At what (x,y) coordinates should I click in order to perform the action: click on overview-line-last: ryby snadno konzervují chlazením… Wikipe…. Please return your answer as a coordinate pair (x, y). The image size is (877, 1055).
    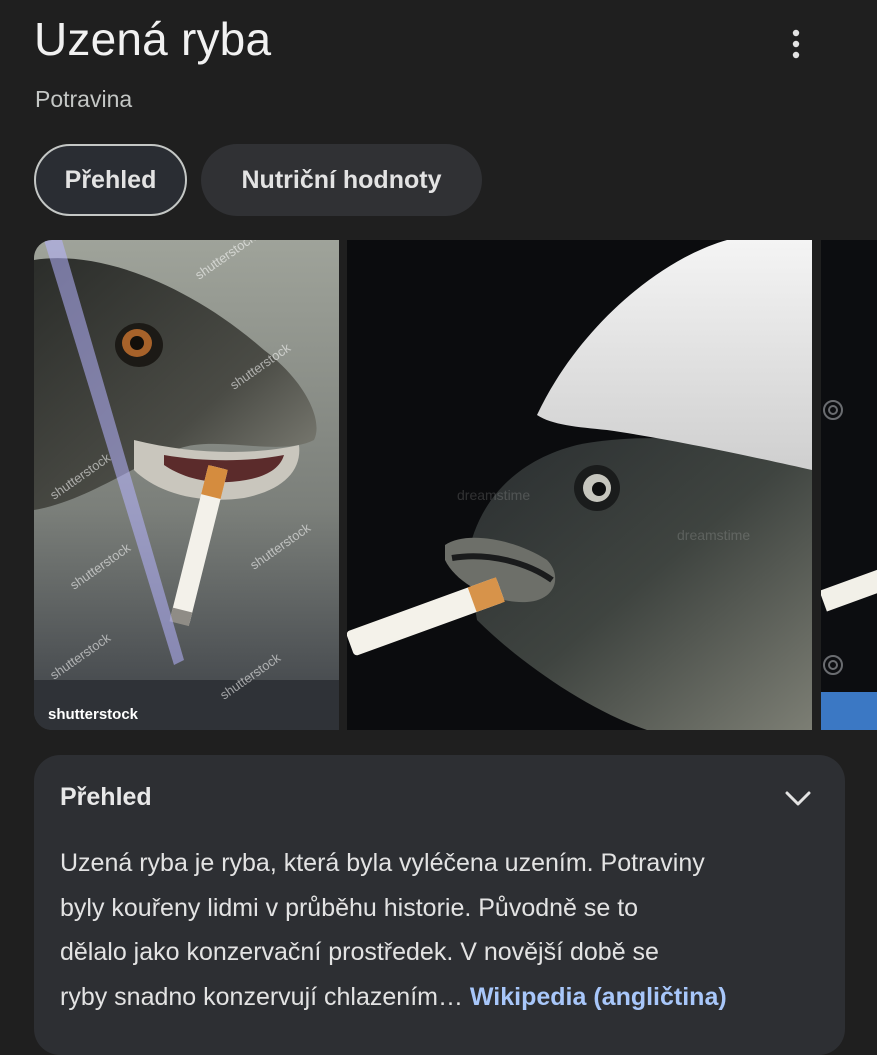
    Looking at the image, I should click on (445, 997).